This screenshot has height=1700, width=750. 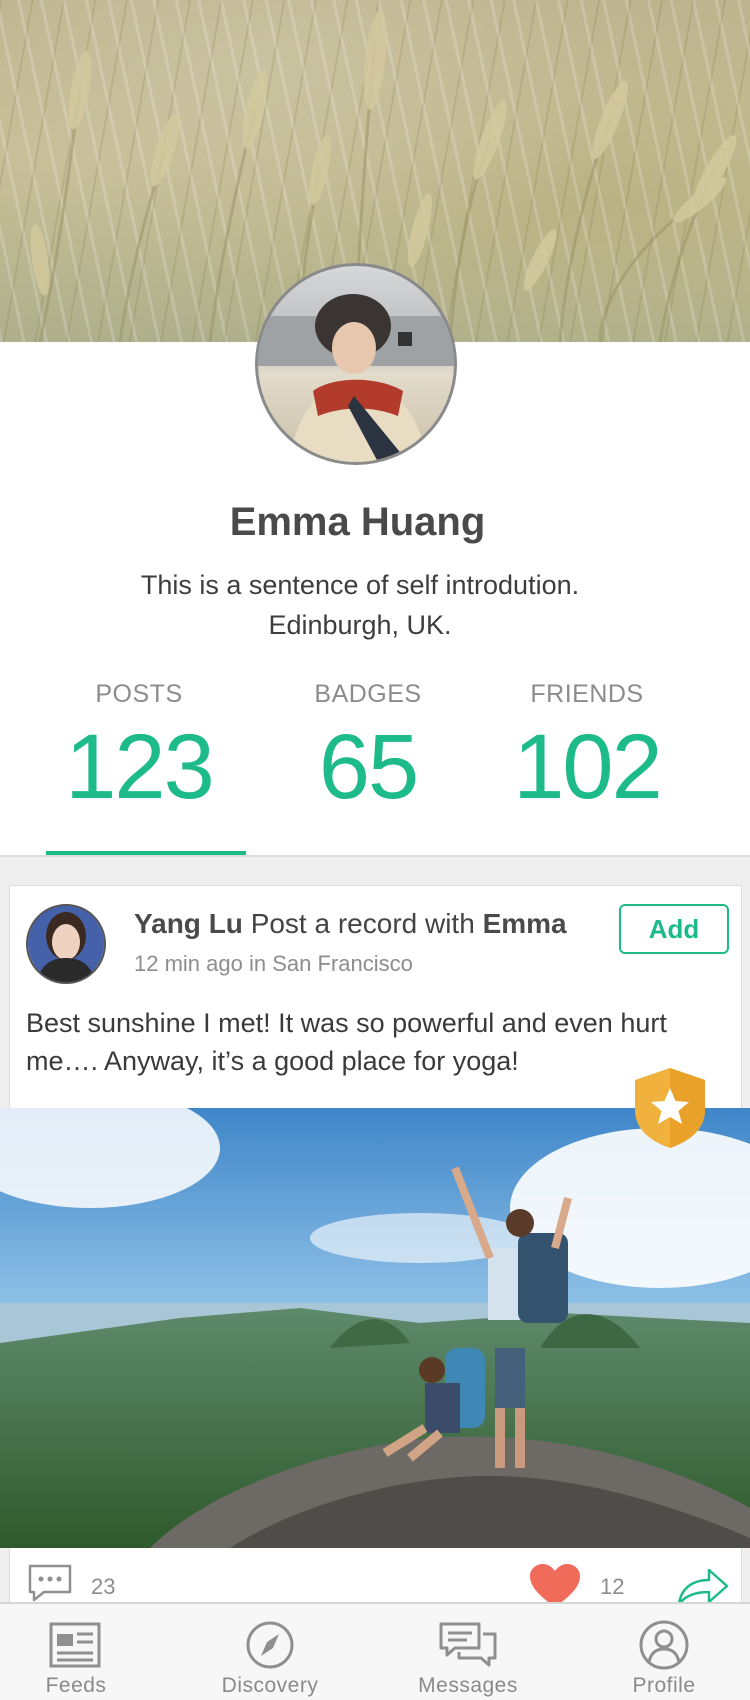 I want to click on star-badge-icon, so click(x=670, y=1108).